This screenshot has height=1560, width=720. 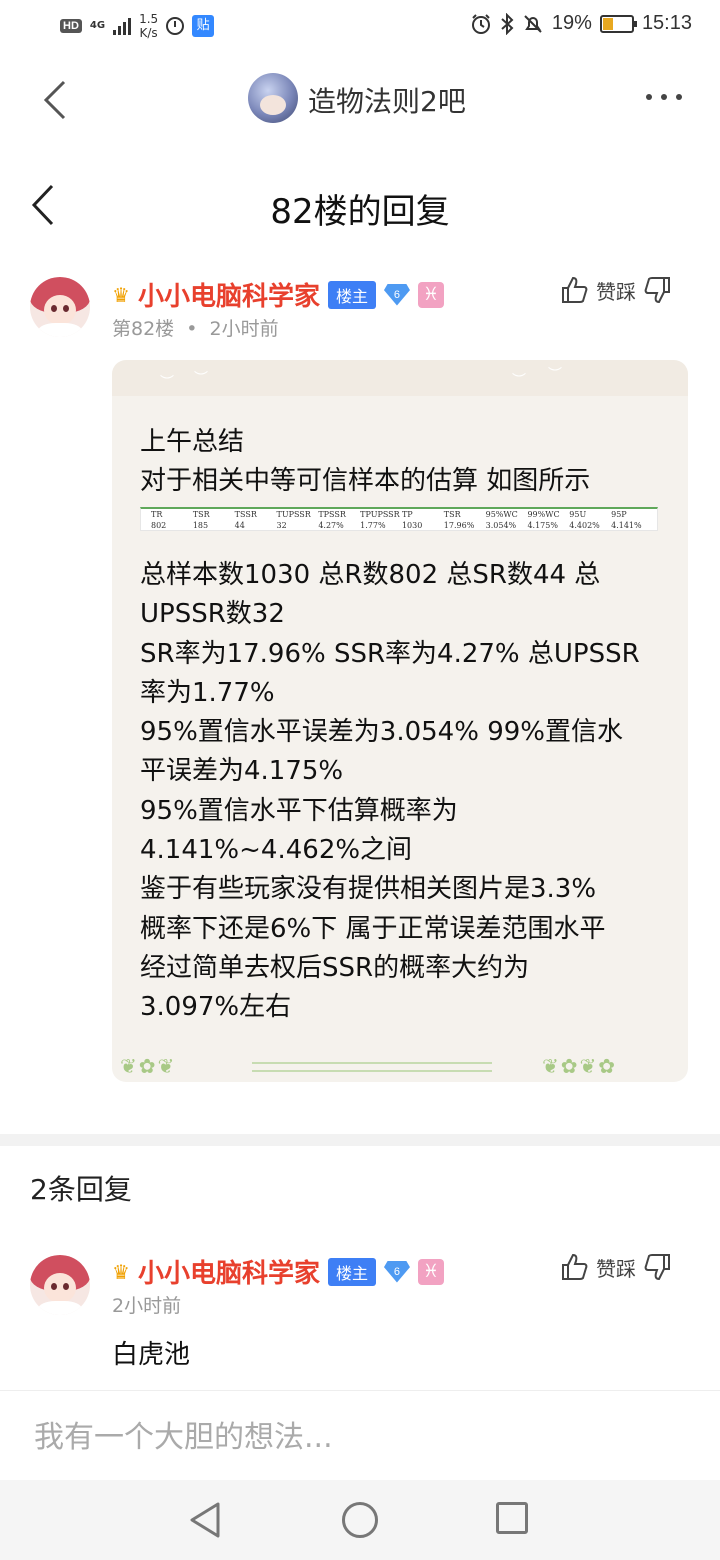 I want to click on table-cell: 4.402%, so click(x=584, y=525).